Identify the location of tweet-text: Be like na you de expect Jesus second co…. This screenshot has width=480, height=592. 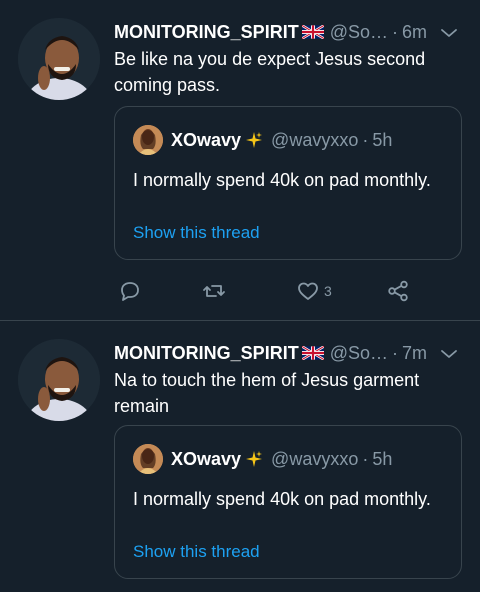
(270, 72).